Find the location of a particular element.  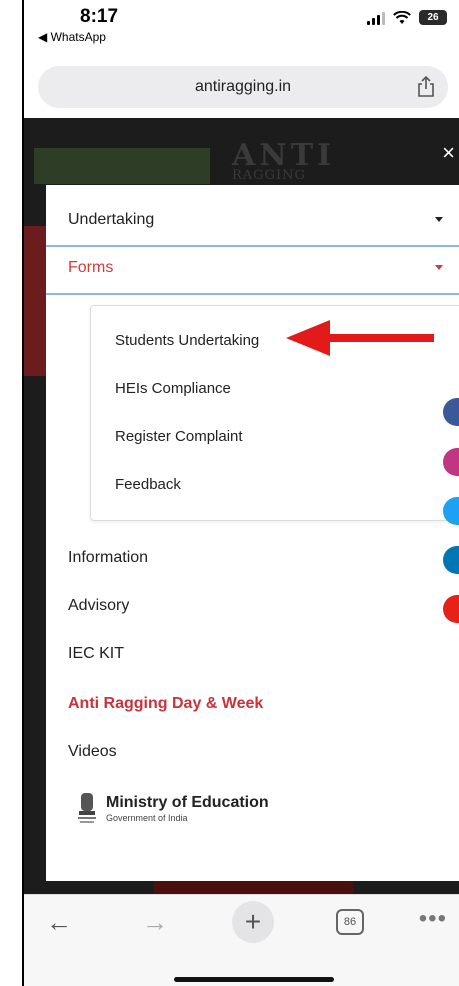

url-text: antiragging.in is located at coordinates (243, 86).